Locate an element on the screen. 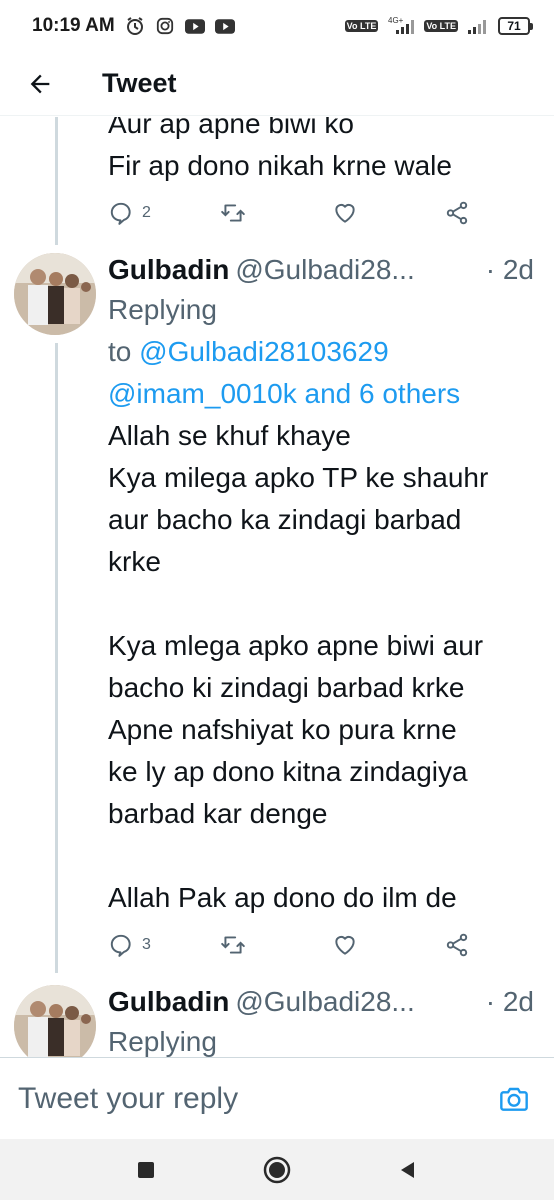 This screenshot has width=554, height=1200. replying-to-label: to is located at coordinates (120, 351).